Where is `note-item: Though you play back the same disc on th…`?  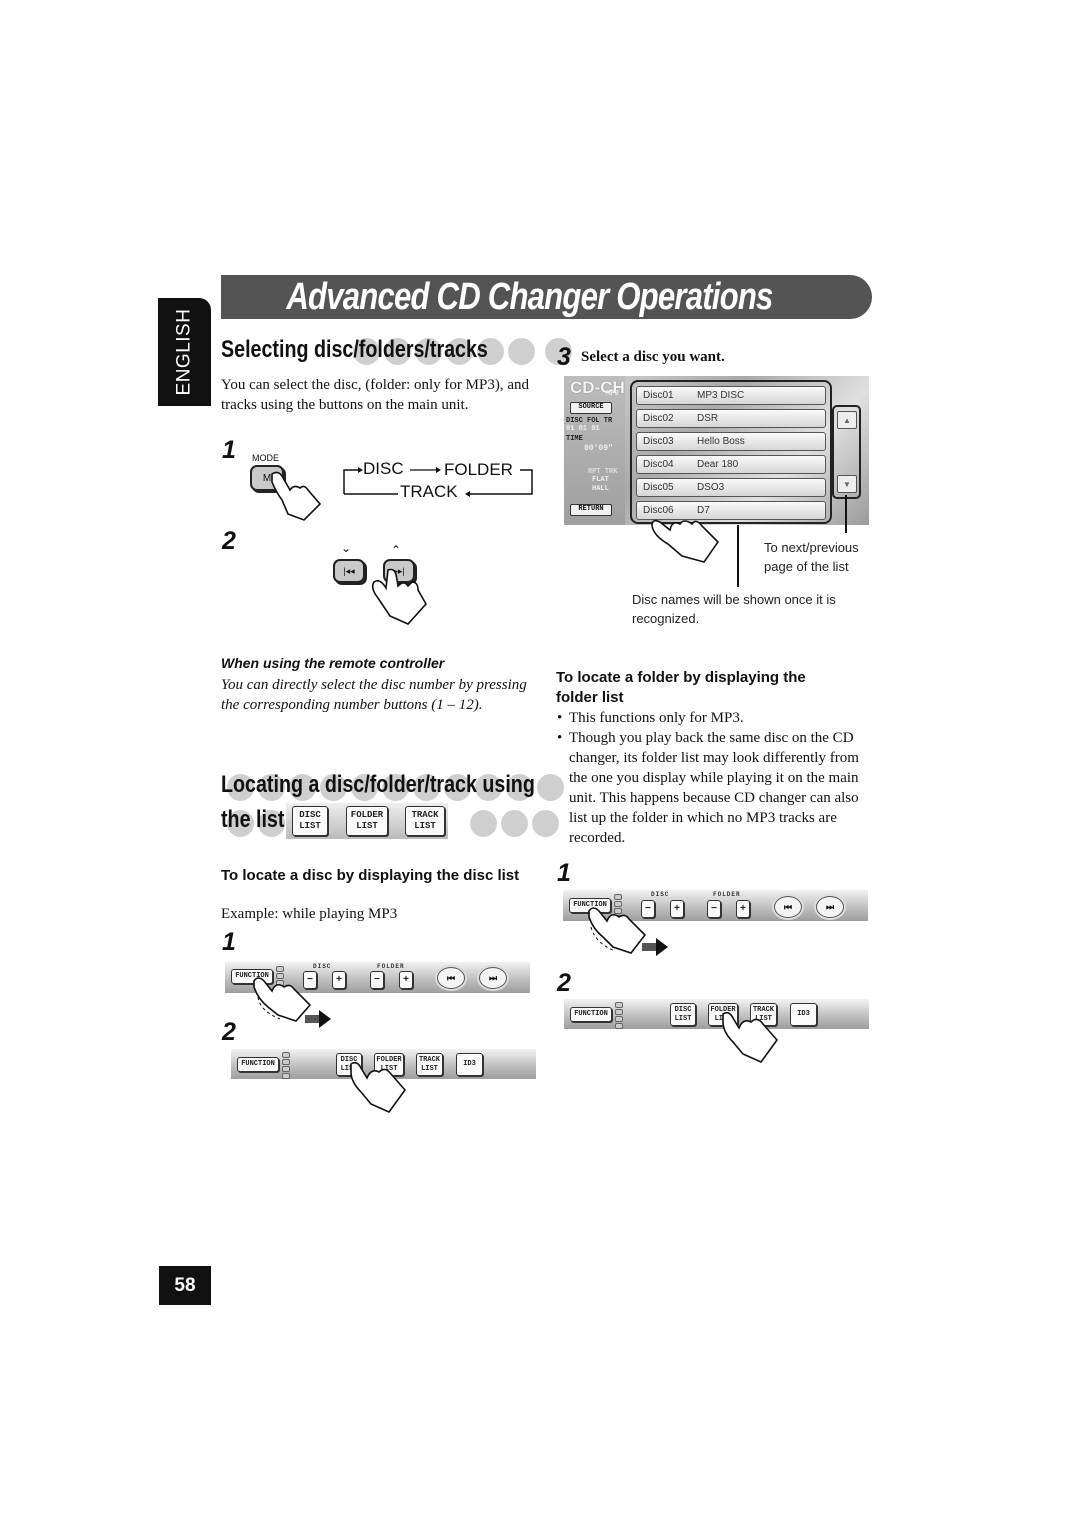
note-item: Though you play back the same disc on th… is located at coordinates (709, 788).